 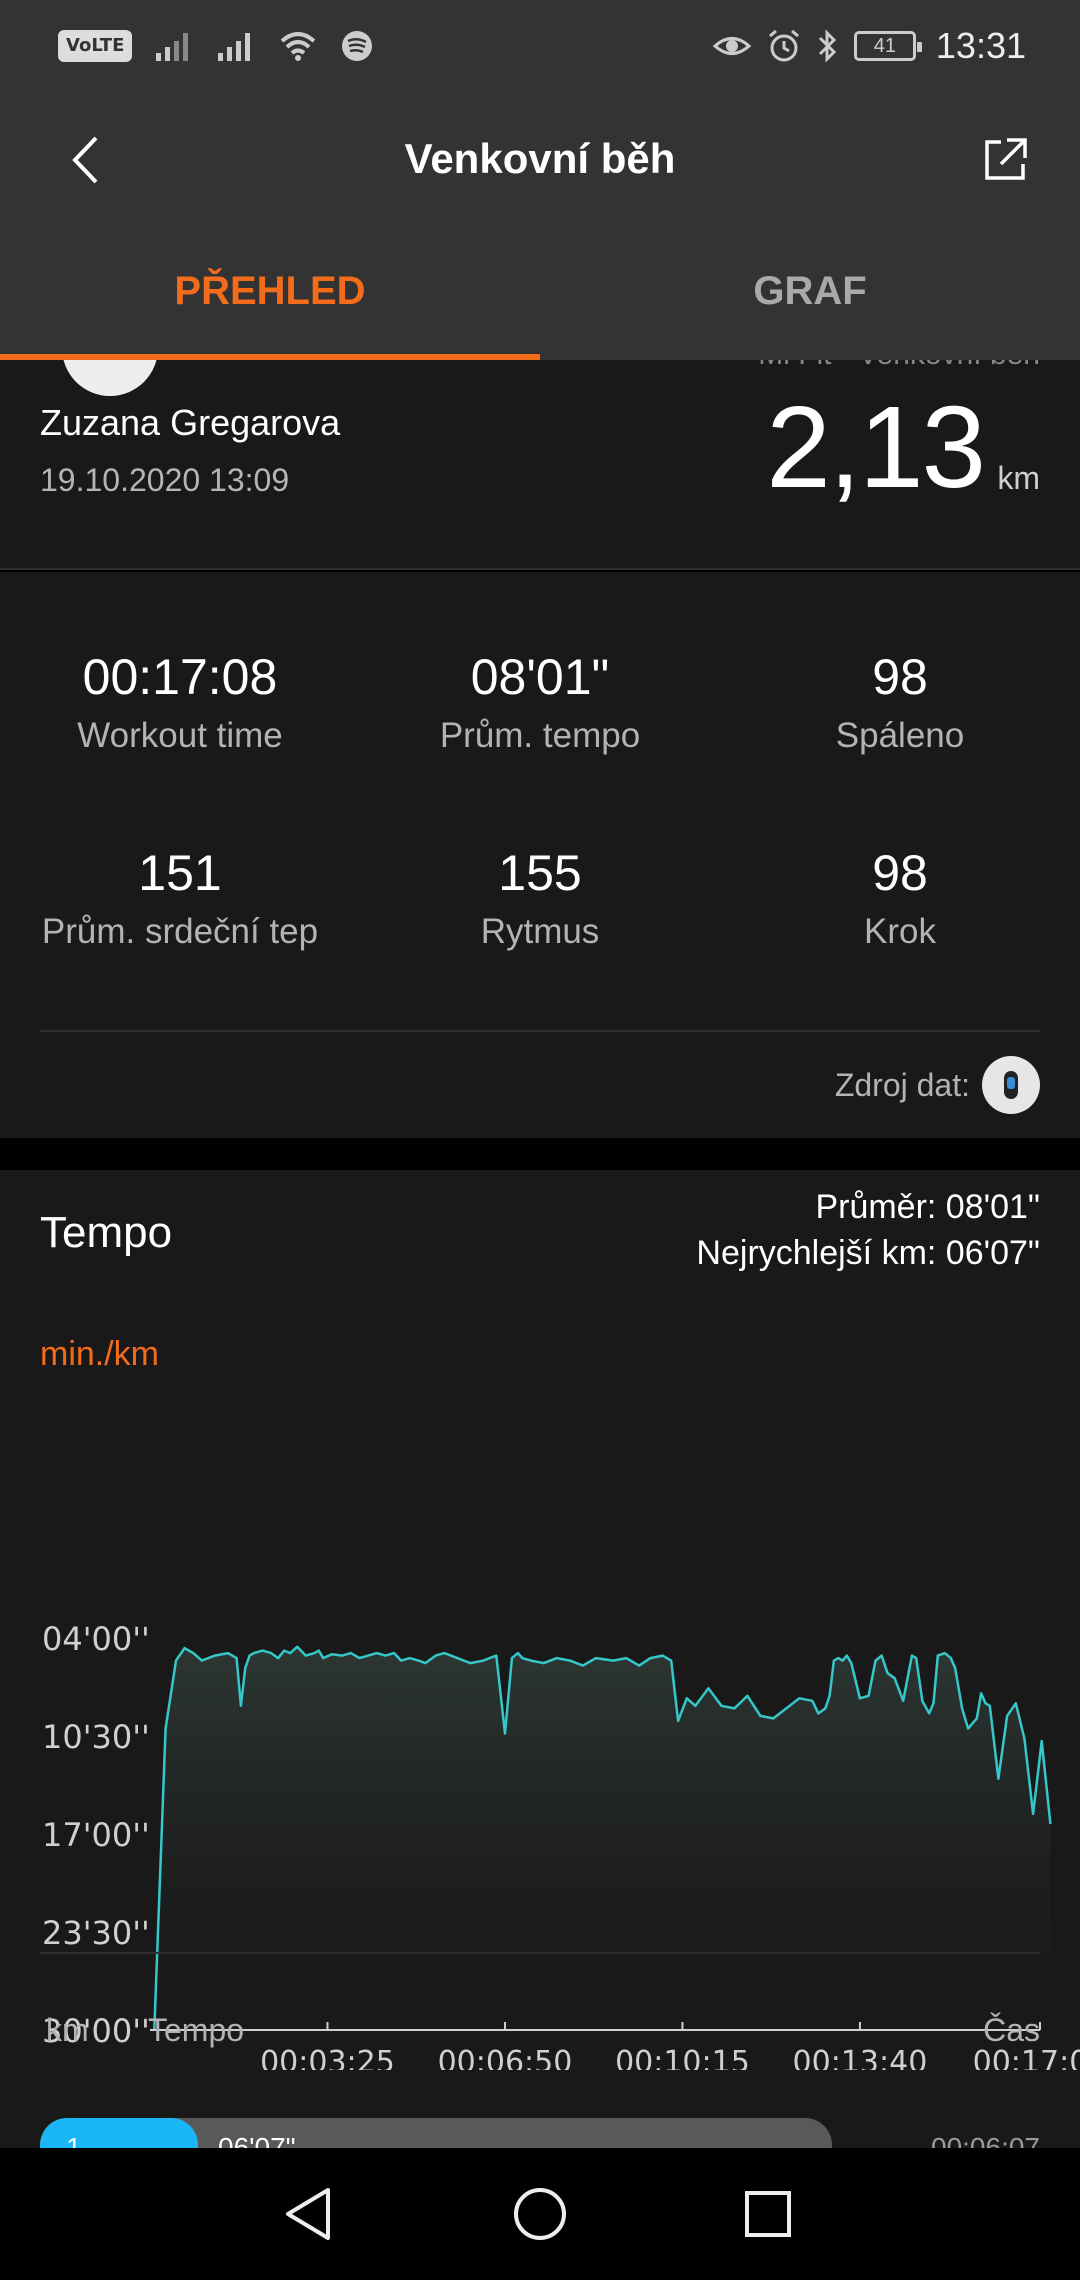 What do you see at coordinates (96, 1737) in the screenshot?
I see `y-tick-label: 10'30''` at bounding box center [96, 1737].